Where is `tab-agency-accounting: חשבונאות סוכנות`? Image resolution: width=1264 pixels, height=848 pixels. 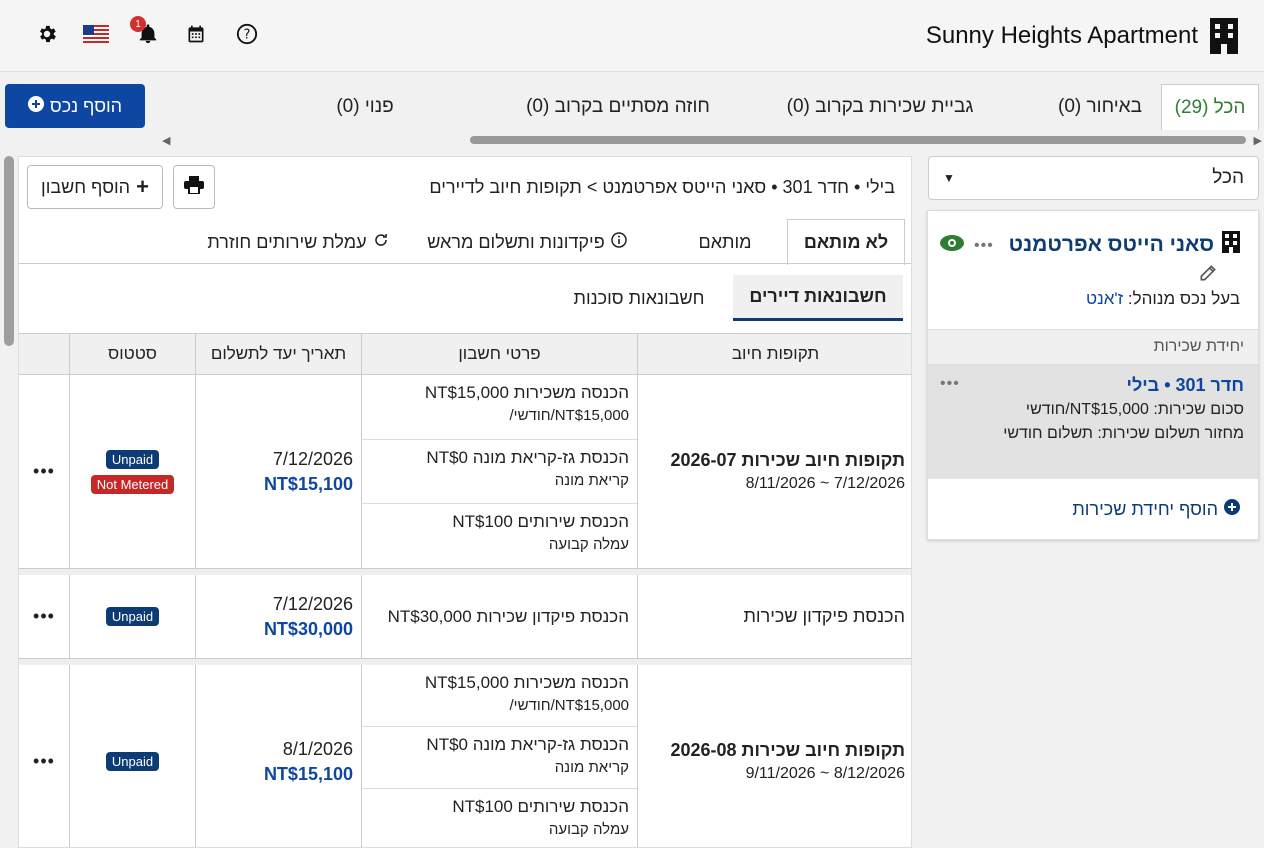 tab-agency-accounting: חשבונאות סוכנות is located at coordinates (639, 298).